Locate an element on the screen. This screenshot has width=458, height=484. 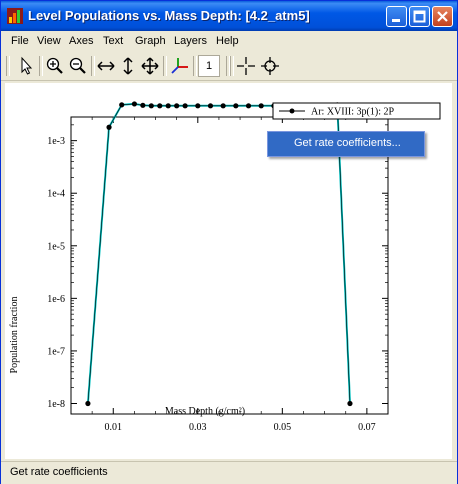
y-tick-label: 1e-4 is located at coordinates (56, 194).